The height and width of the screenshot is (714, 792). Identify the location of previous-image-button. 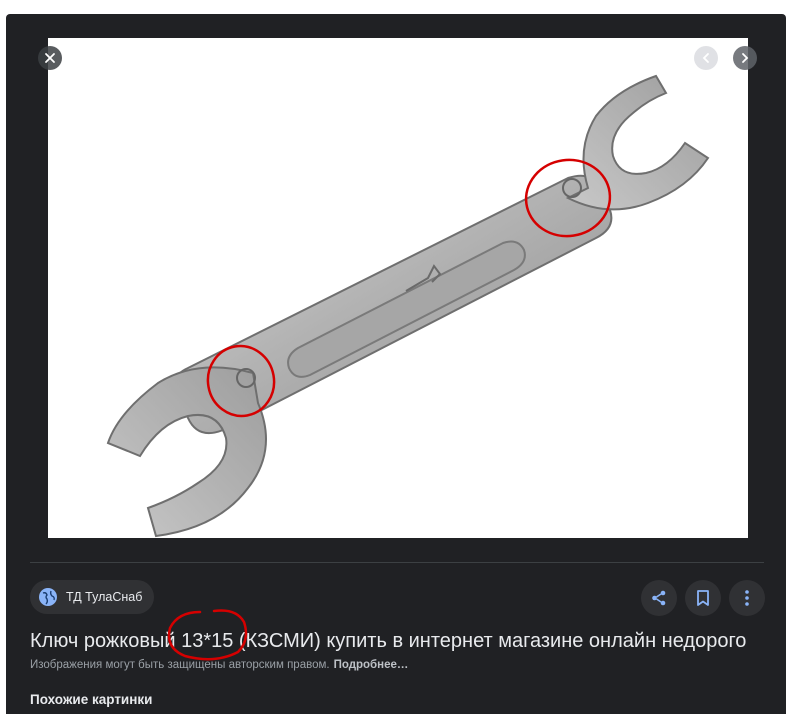
(706, 58).